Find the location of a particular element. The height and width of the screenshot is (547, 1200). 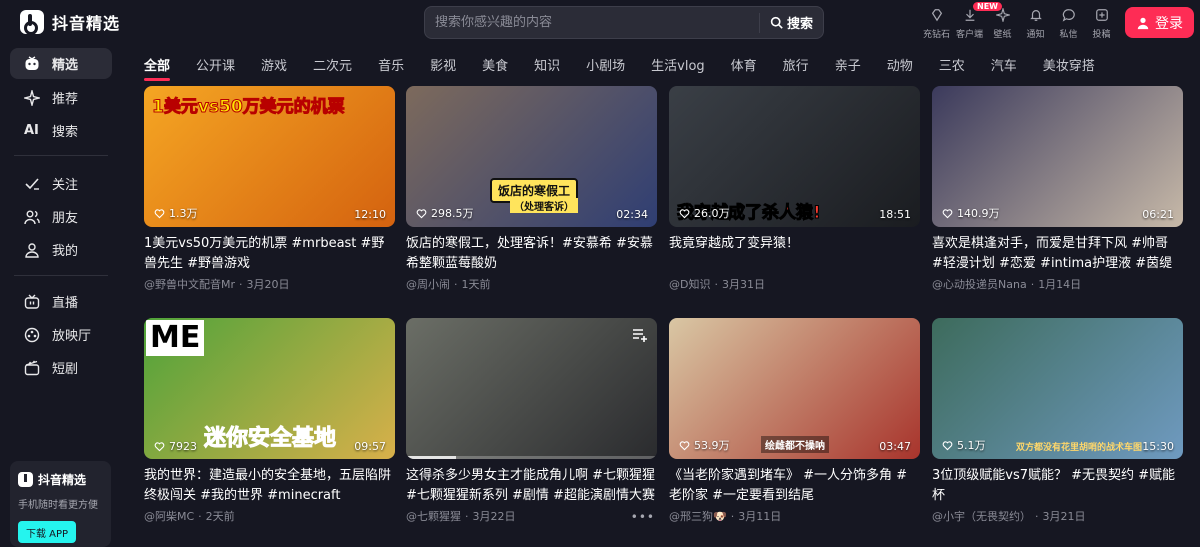

tab-category: 公开课 is located at coordinates (215, 65).